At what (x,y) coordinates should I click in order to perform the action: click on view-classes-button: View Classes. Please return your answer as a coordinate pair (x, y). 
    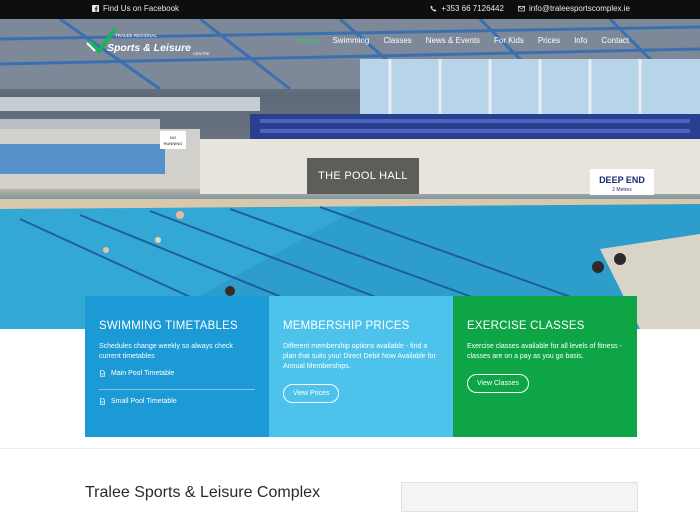
    Looking at the image, I should click on (498, 383).